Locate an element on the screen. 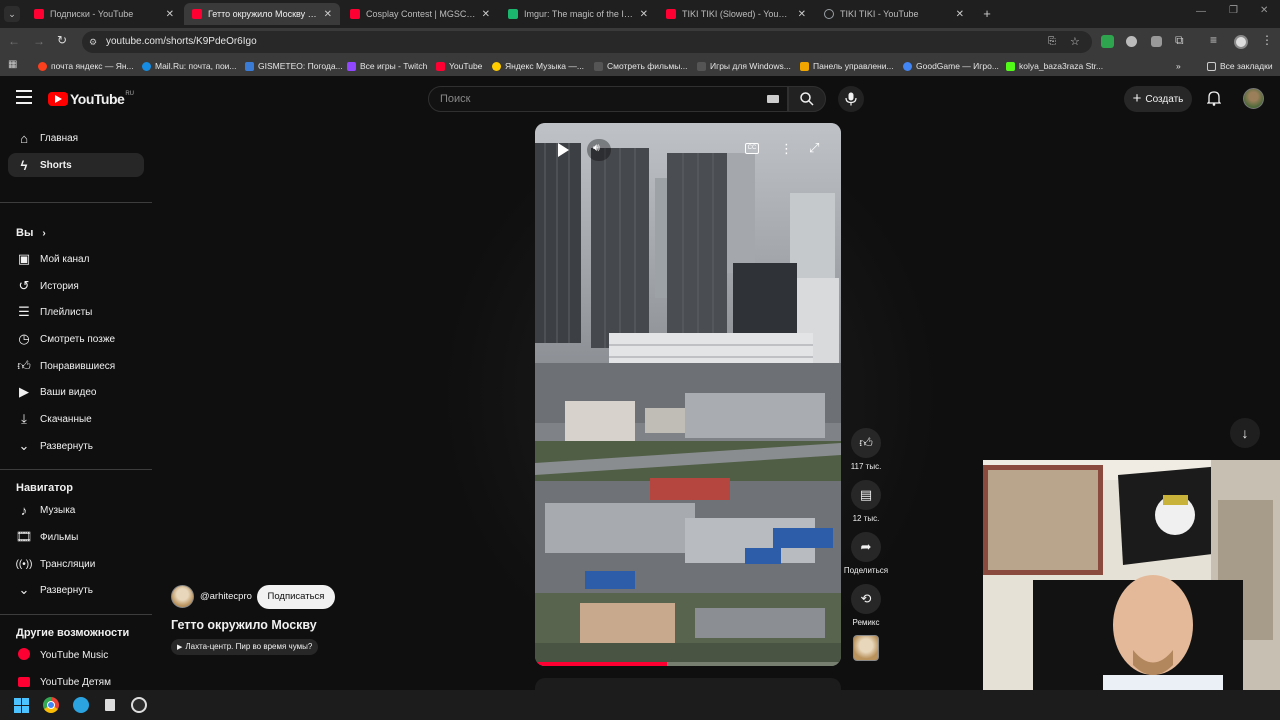 This screenshot has width=1280, height=720. sidebar-item-playlists: ☰ Плейлисты is located at coordinates (76, 312).